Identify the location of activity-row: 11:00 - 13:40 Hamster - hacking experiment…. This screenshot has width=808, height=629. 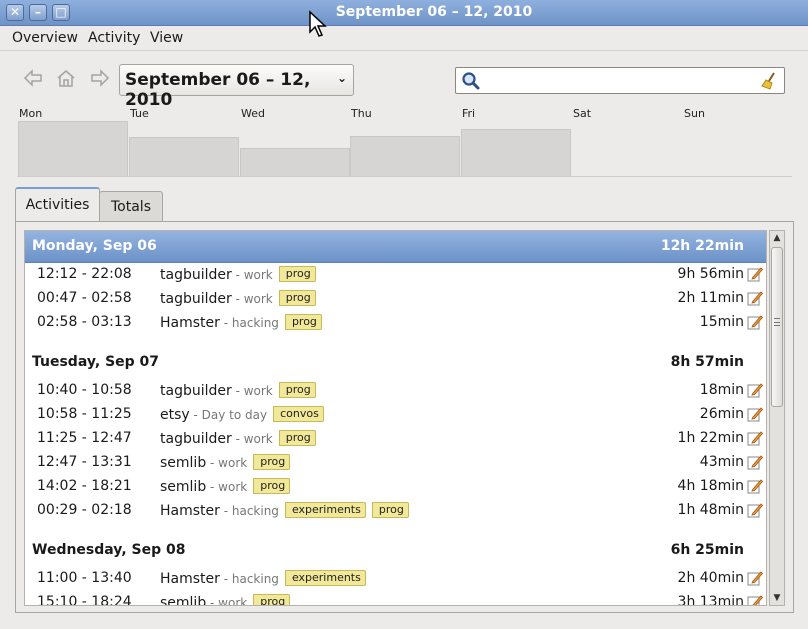
(395, 579).